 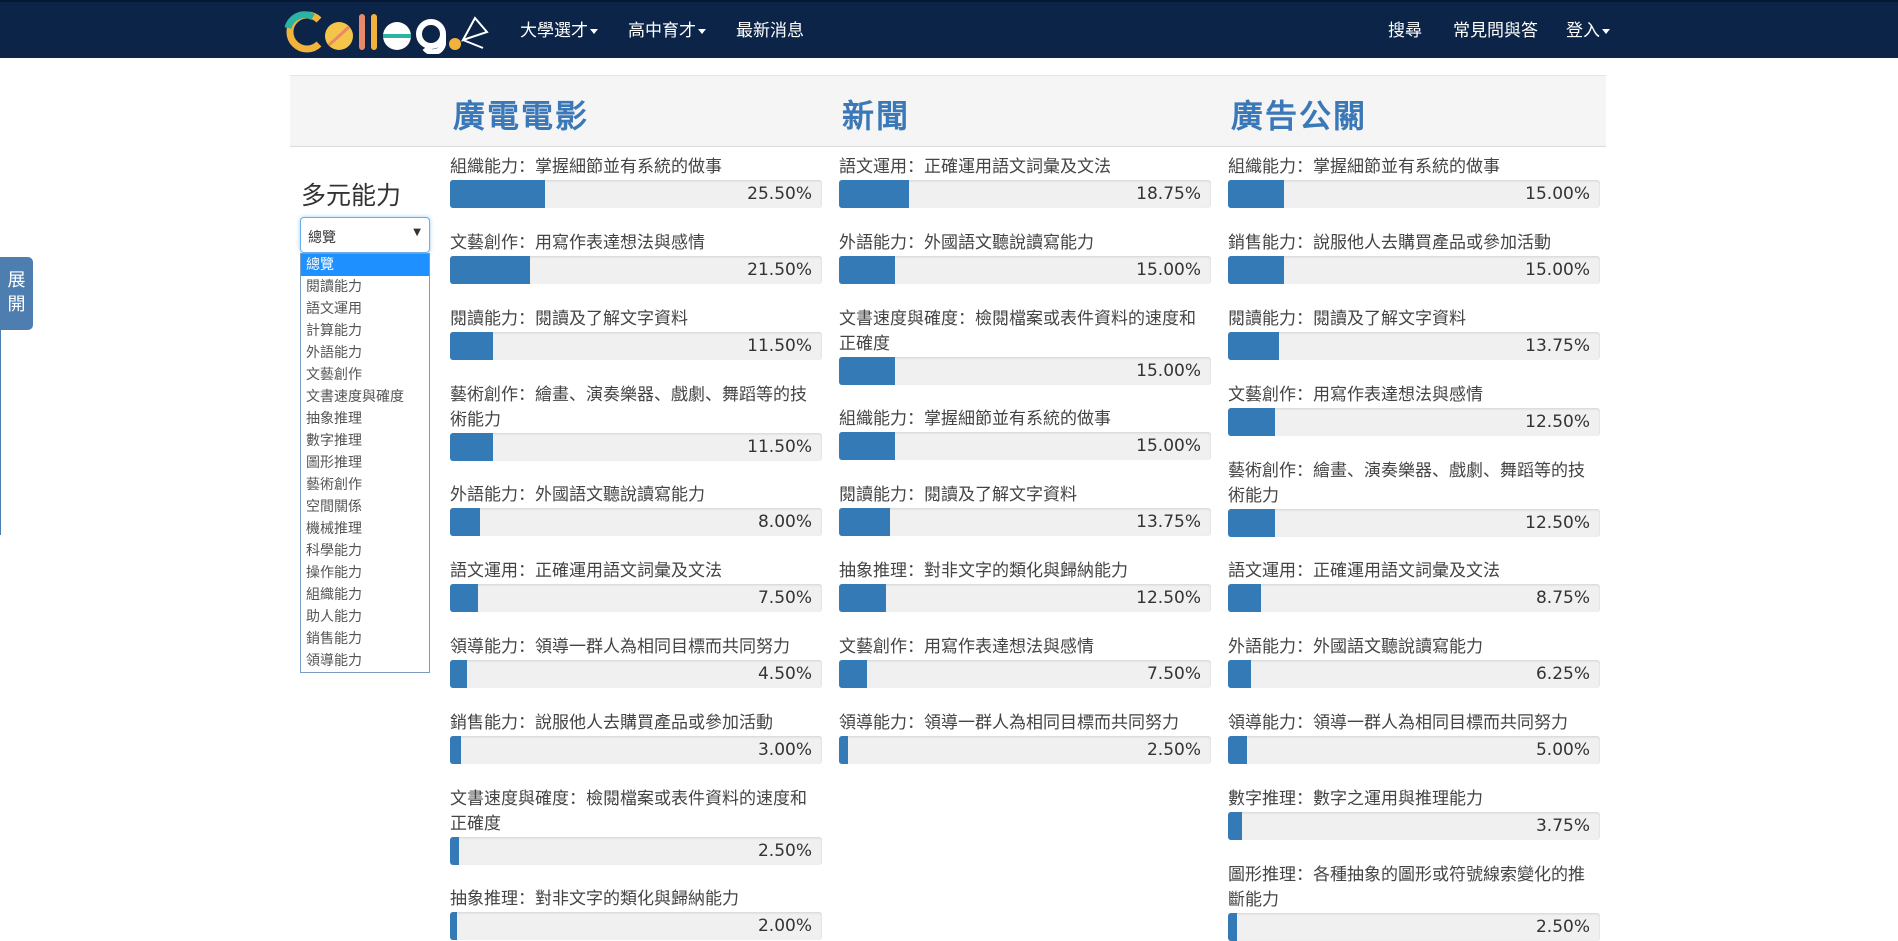 What do you see at coordinates (365, 287) in the screenshot?
I see `option-item: 閱讀能力` at bounding box center [365, 287].